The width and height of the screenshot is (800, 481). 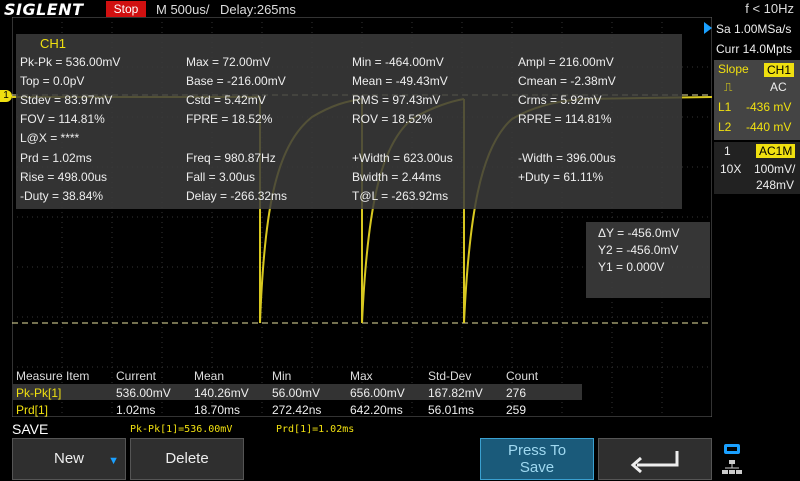 I want to click on save-label: Save, so click(x=537, y=467).